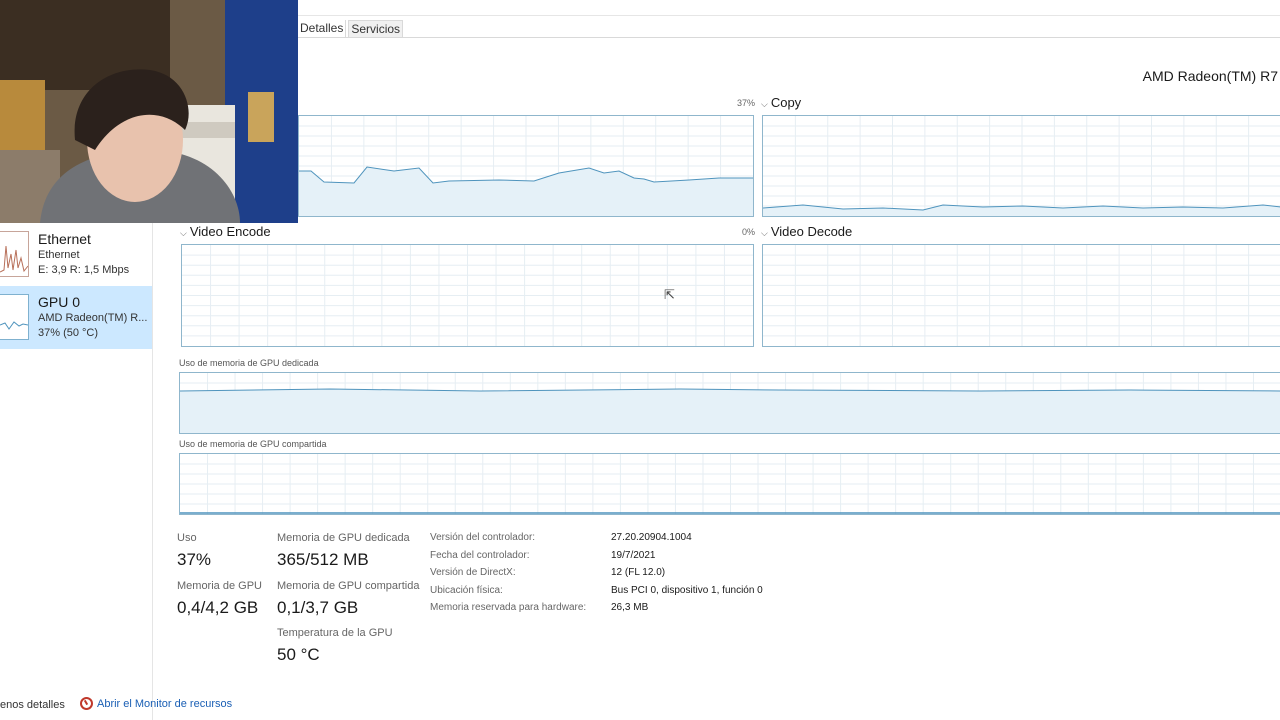 Image resolution: width=1280 pixels, height=720 pixels. What do you see at coordinates (729, 403) in the screenshot?
I see `dedicated-memory-graph` at bounding box center [729, 403].